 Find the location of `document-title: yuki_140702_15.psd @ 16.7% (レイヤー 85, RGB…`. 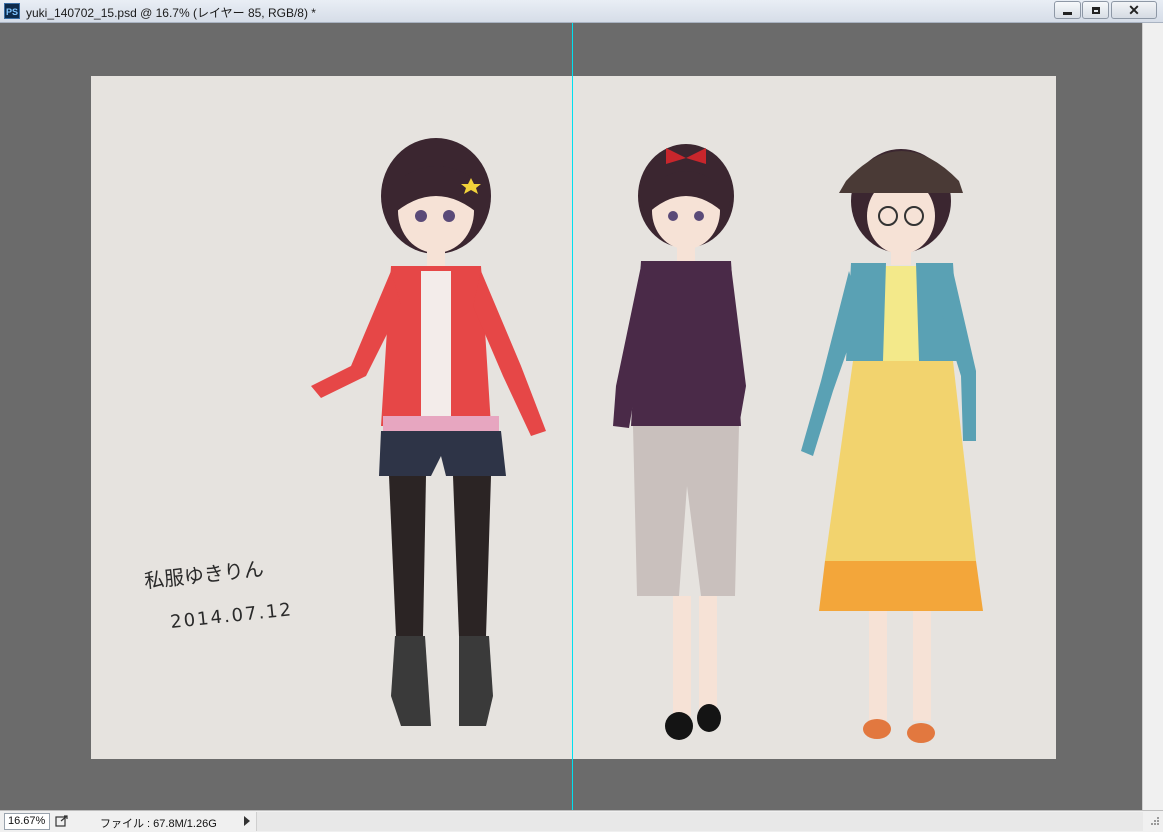

document-title: yuki_140702_15.psd @ 16.7% (レイヤー 85, RGB… is located at coordinates (171, 13).